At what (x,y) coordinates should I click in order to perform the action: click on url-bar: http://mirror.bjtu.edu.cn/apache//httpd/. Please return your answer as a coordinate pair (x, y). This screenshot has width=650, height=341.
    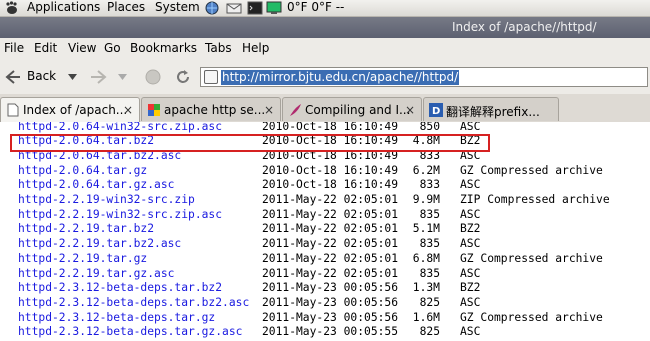
    Looking at the image, I should click on (424, 77).